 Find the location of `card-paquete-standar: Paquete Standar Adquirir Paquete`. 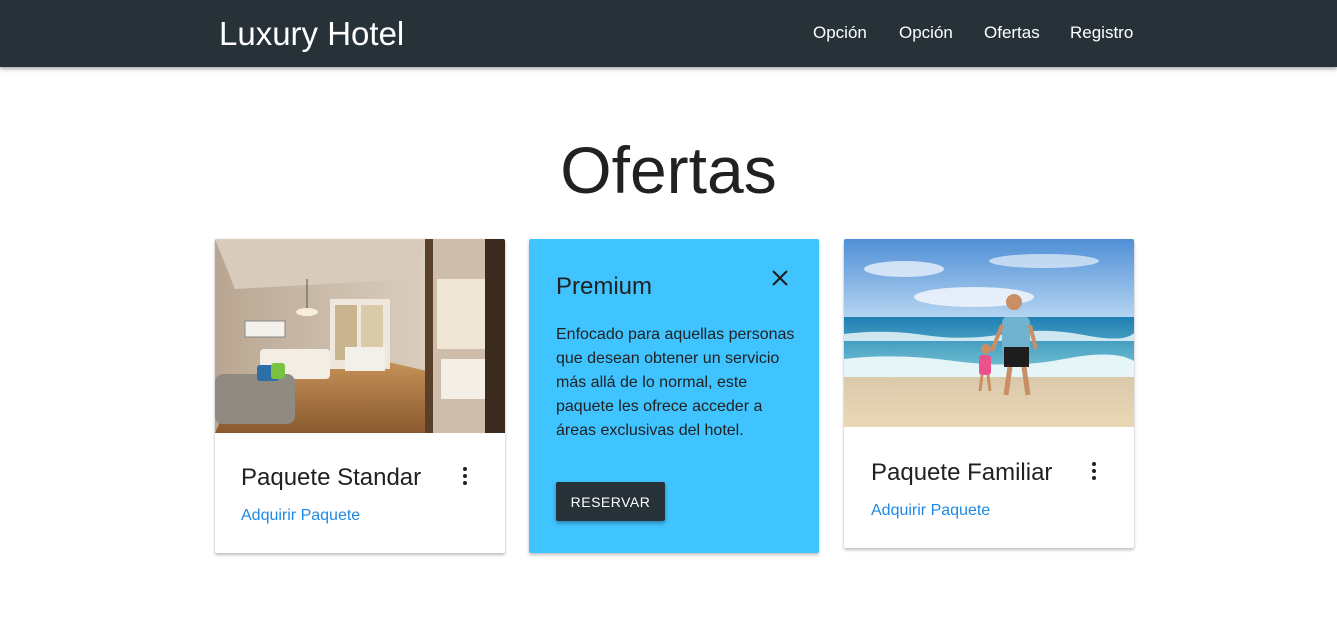

card-paquete-standar: Paquete Standar Adquirir Paquete is located at coordinates (360, 396).